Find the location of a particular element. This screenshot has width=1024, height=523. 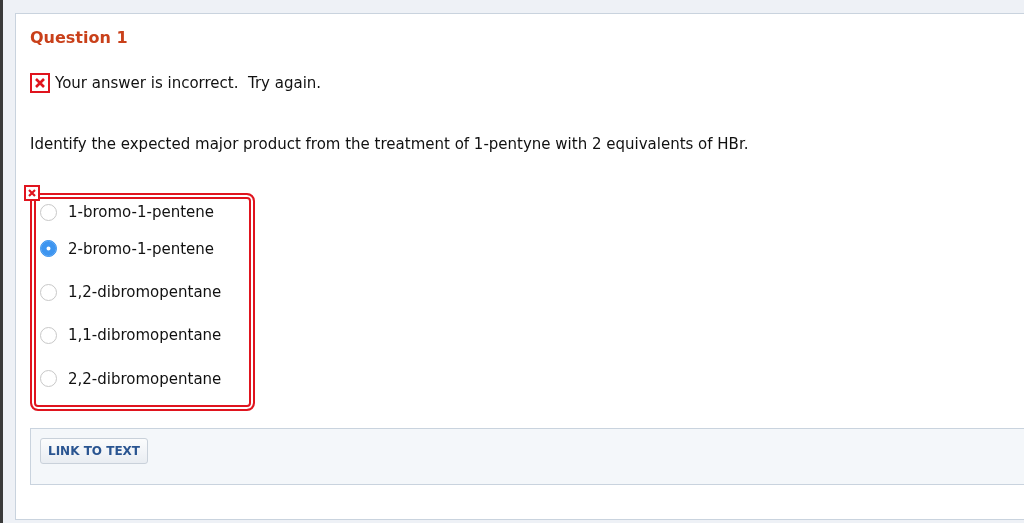

feedback-message: Your answer is incorrect. Try again. is located at coordinates (188, 83).